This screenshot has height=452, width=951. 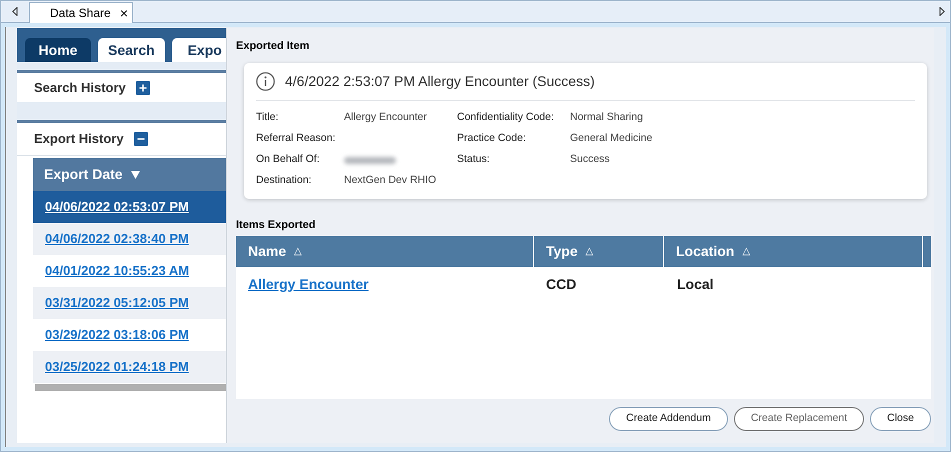 I want to click on section-title: Search History, so click(x=80, y=87).